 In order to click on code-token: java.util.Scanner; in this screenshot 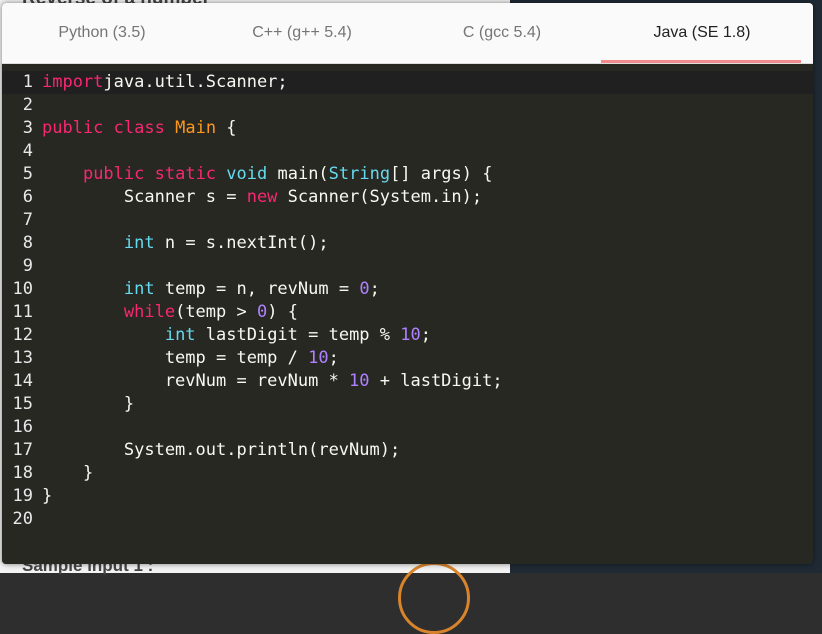, I will do `click(195, 82)`.